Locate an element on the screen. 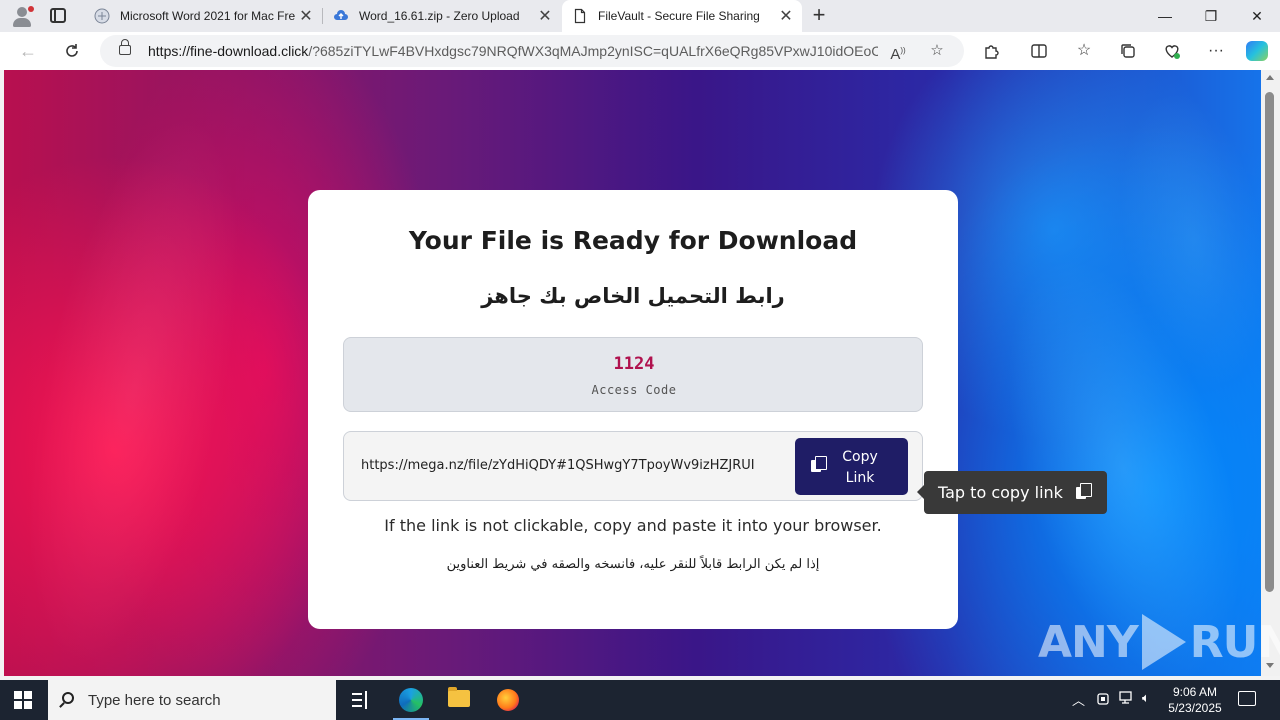  favorites-icon: ☆ is located at coordinates (1084, 51).